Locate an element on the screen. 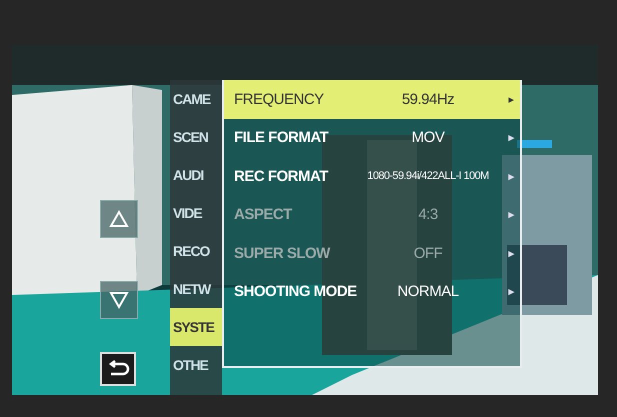 This screenshot has height=417, width=617. setting-row: REC FORMAT 1080-59.94i/422ALL-I 100M ▸ is located at coordinates (372, 176).